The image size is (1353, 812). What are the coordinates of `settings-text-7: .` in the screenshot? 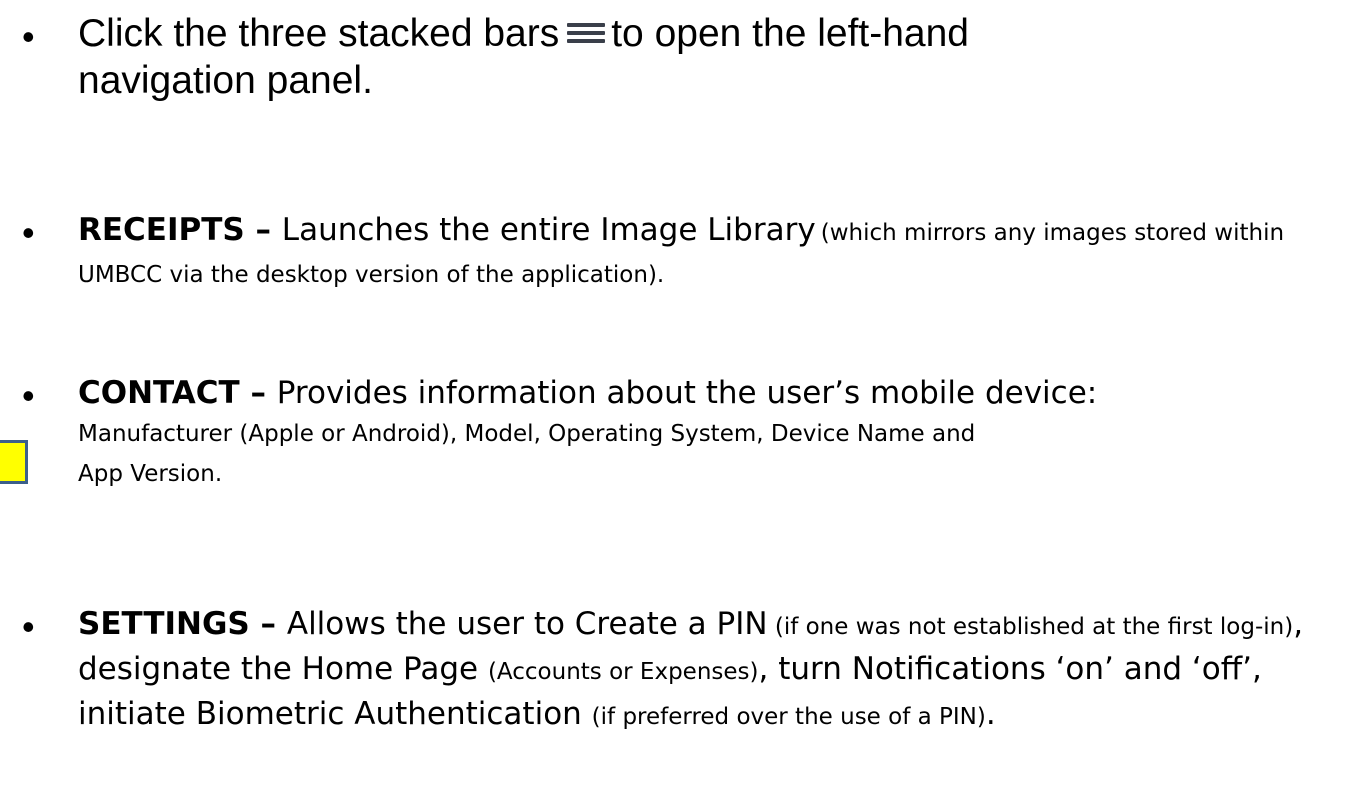 It's located at (990, 714).